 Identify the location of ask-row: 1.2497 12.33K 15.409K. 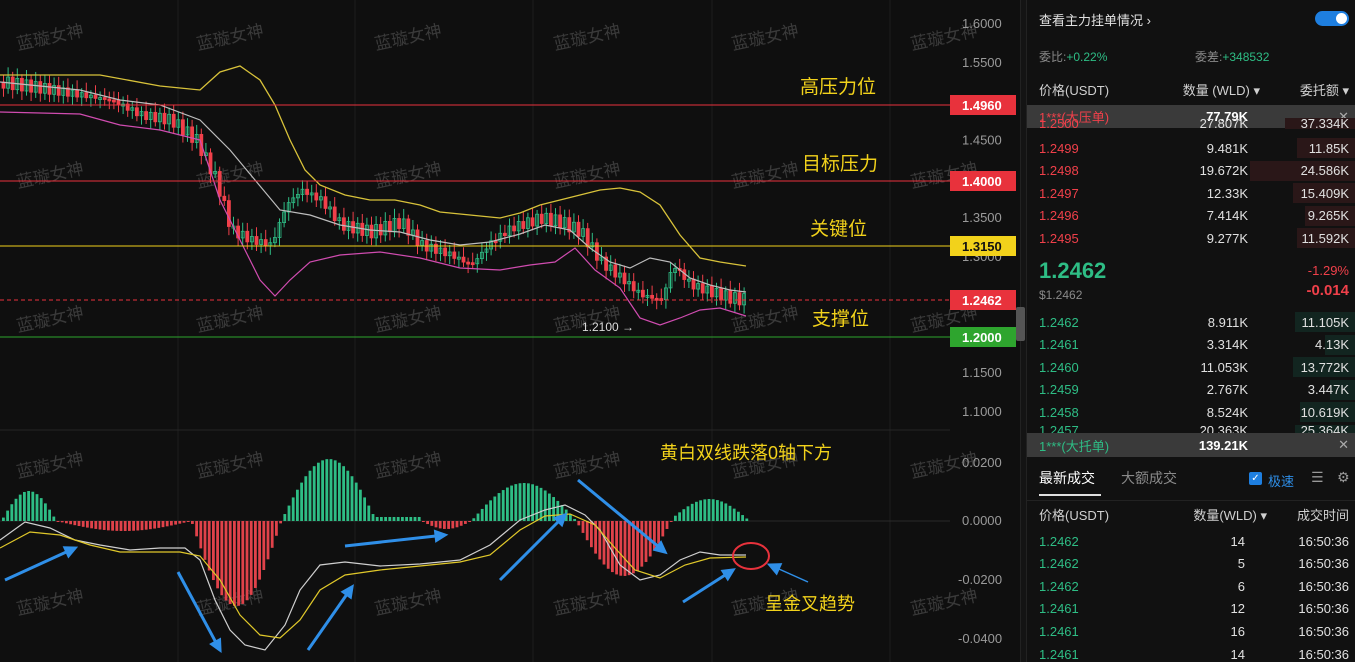
(1191, 193).